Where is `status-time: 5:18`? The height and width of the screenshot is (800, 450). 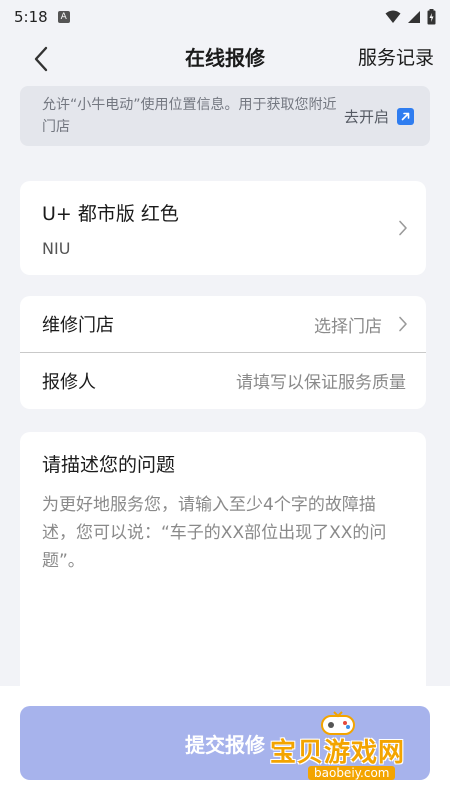
status-time: 5:18 is located at coordinates (31, 17).